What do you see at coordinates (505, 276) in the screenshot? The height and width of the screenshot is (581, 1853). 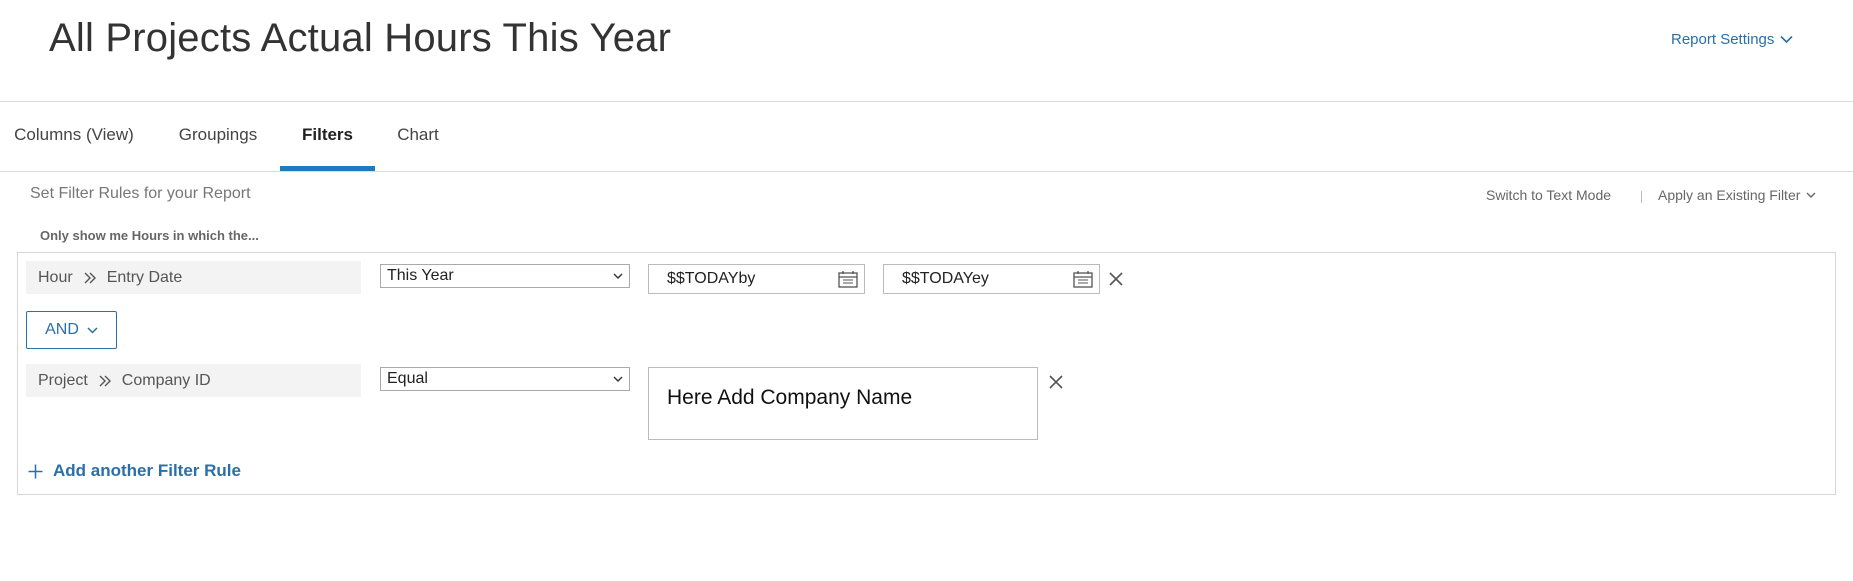 I see `operator-select-entry-date: This Year` at bounding box center [505, 276].